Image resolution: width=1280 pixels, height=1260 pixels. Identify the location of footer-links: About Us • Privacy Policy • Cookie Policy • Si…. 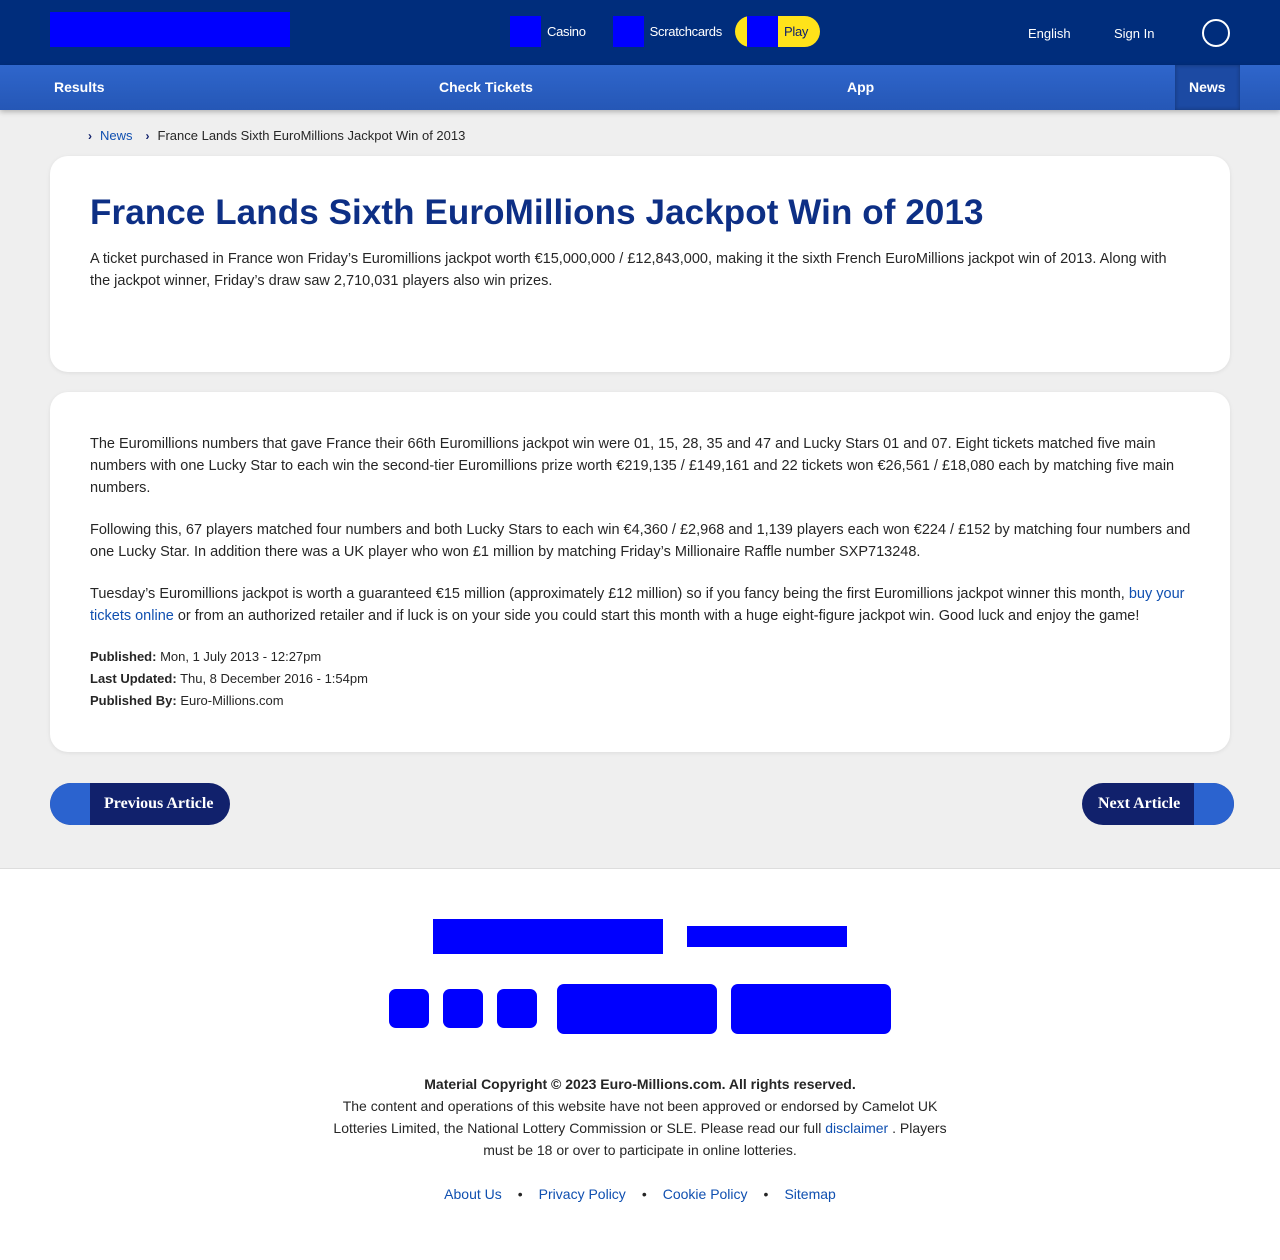
(640, 1194).